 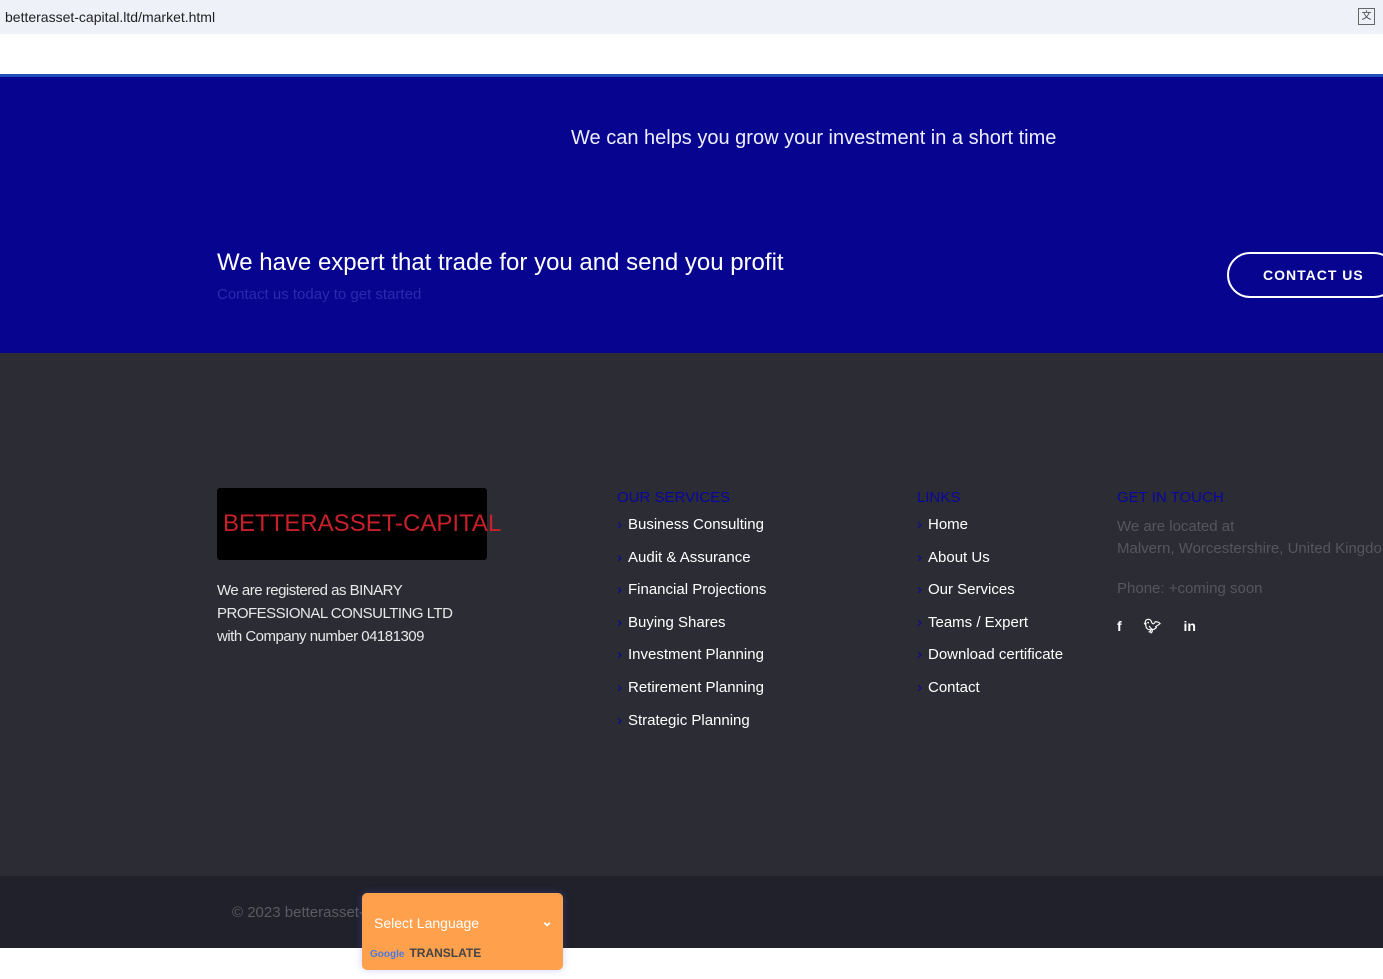 I want to click on contact-title: GET IN TOUCH, so click(x=1170, y=497).